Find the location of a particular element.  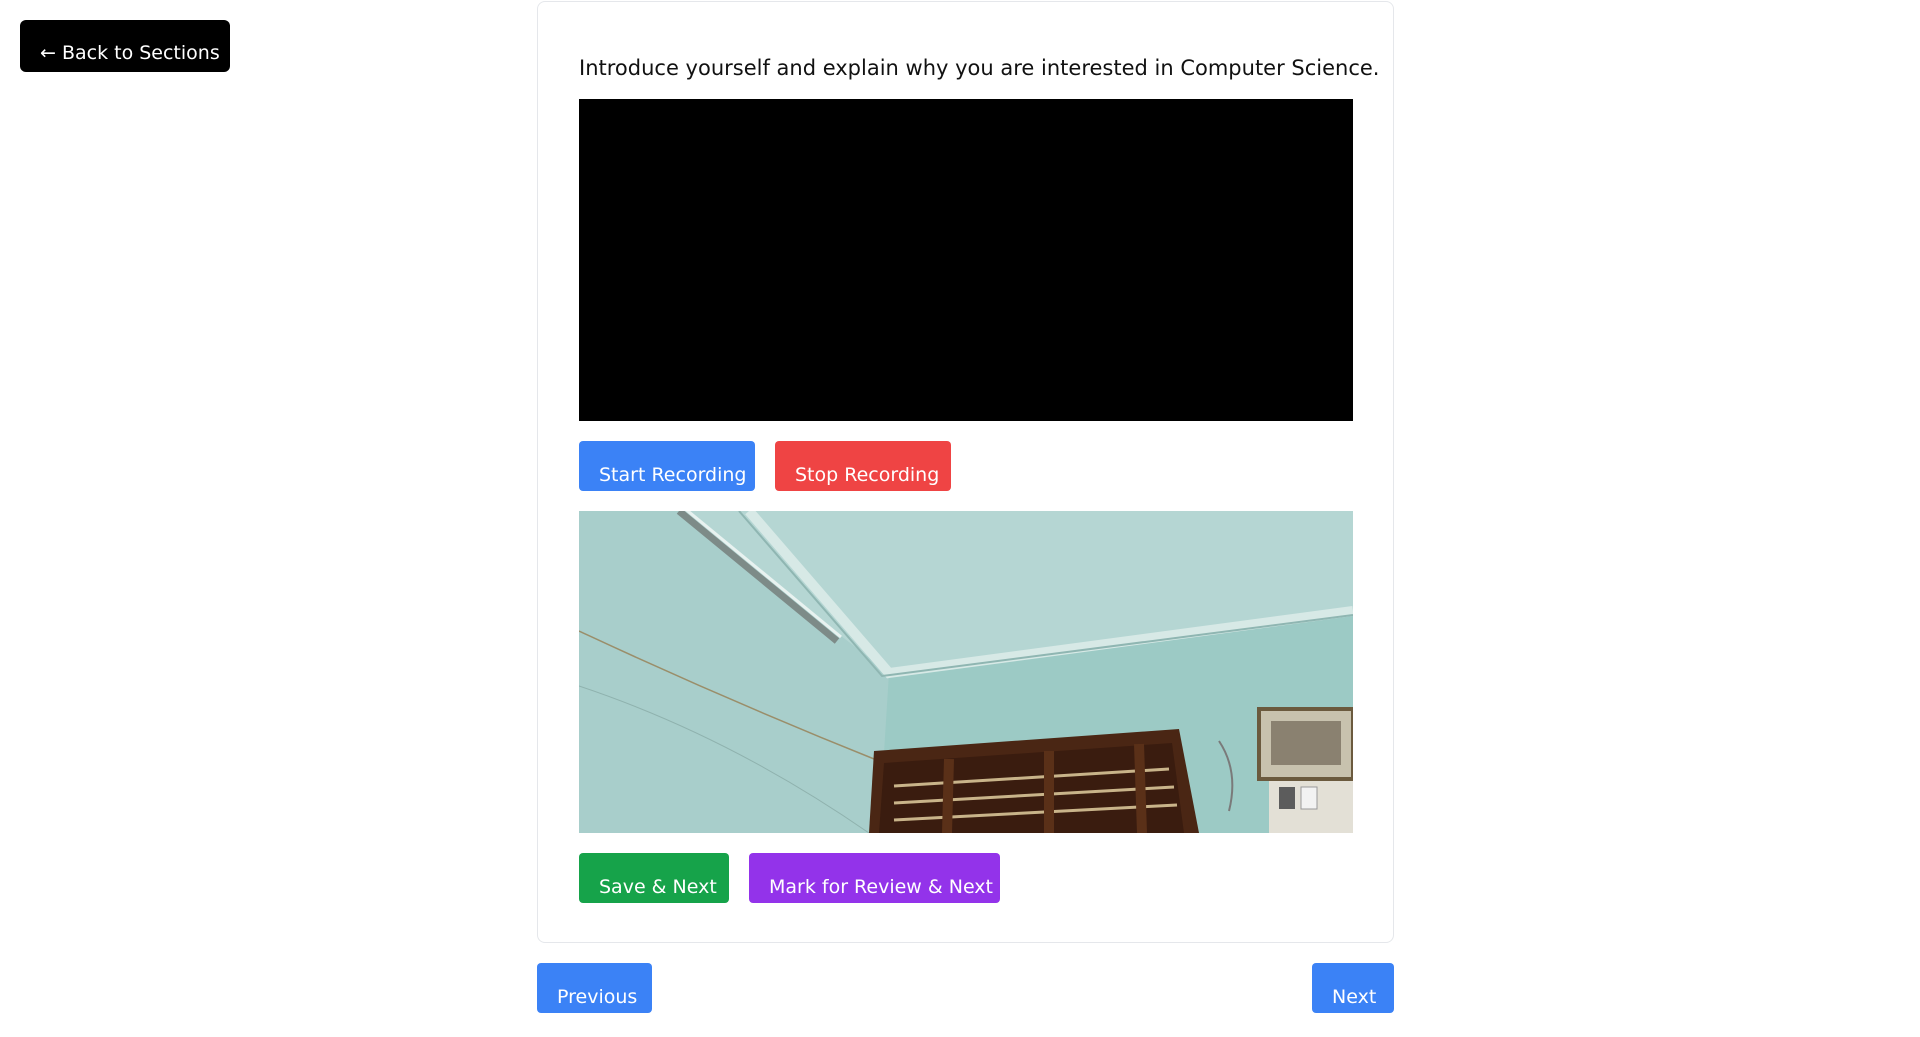

webcam-image is located at coordinates (966, 672).